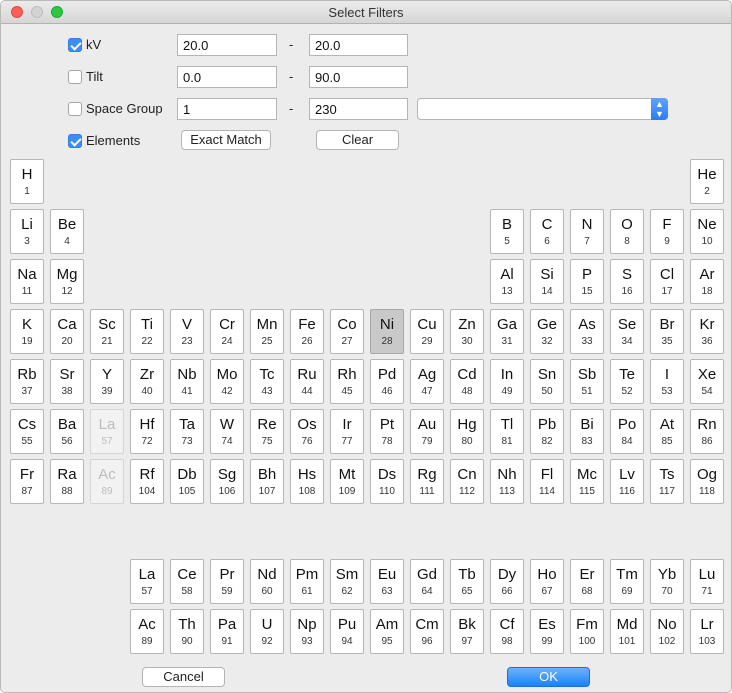 The image size is (732, 693). Describe the element at coordinates (547, 481) in the screenshot. I see `element-fl: Fl 114` at that location.